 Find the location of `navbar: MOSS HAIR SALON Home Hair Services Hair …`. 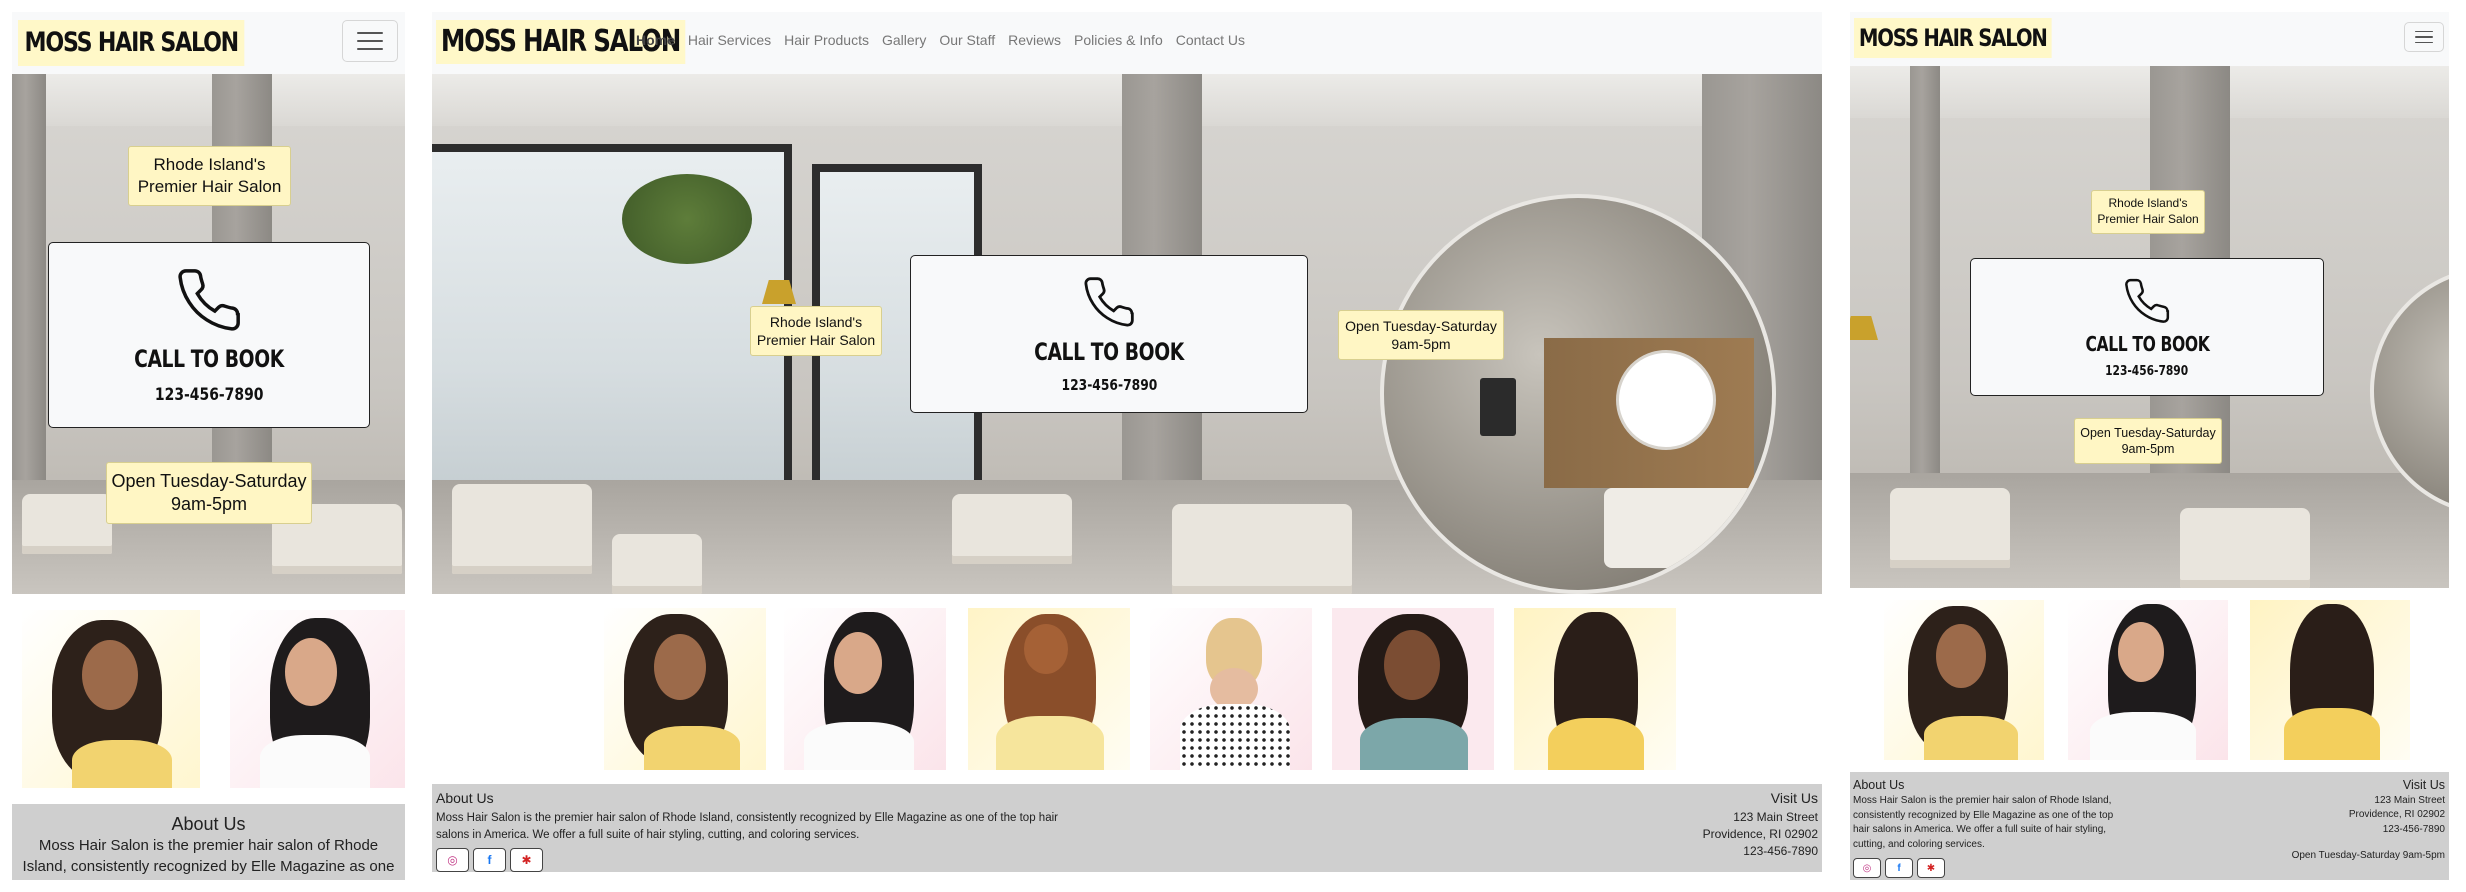

navbar: MOSS HAIR SALON Home Hair Services Hair … is located at coordinates (1127, 43).